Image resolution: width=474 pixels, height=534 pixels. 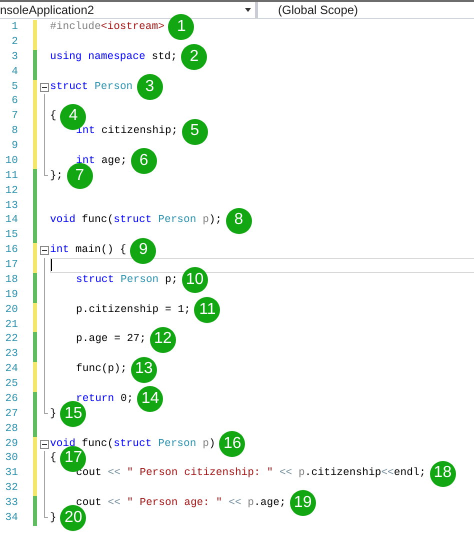 I want to click on code-line: struct Person p;, so click(x=126, y=280).